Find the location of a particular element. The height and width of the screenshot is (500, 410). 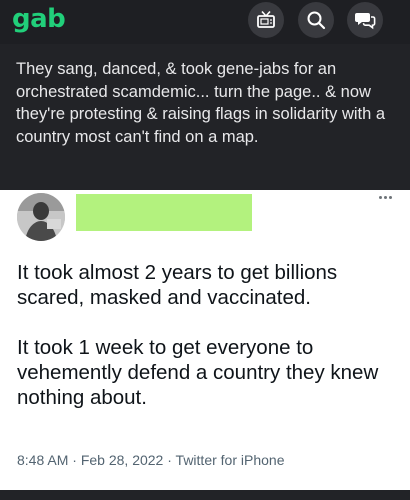

chat-icon is located at coordinates (365, 21).